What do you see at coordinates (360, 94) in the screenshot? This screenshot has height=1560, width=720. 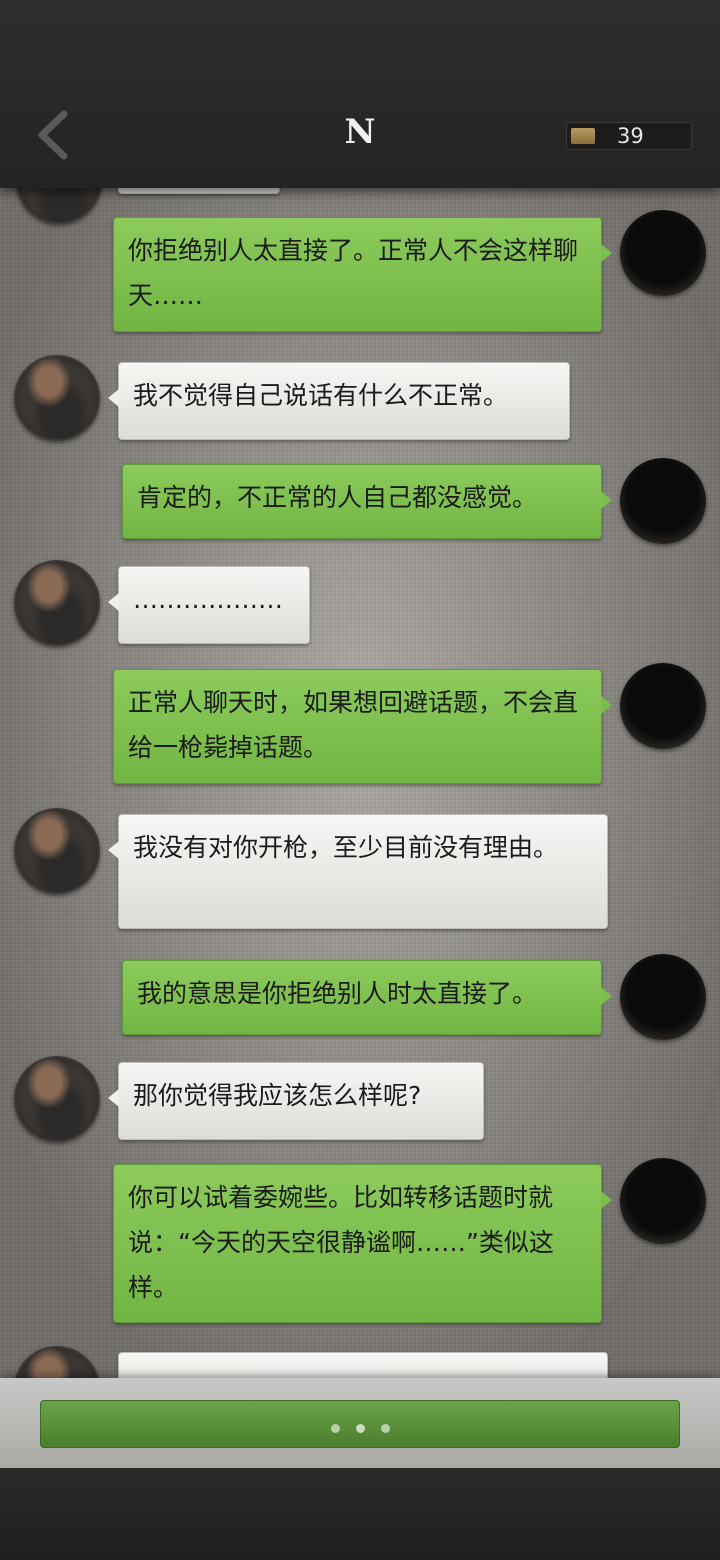 I see `top-bar: N 39` at bounding box center [360, 94].